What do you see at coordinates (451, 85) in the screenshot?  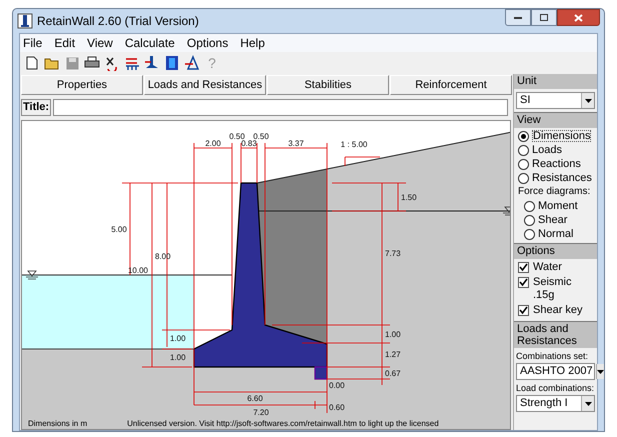 I see `tab: Reinforcement` at bounding box center [451, 85].